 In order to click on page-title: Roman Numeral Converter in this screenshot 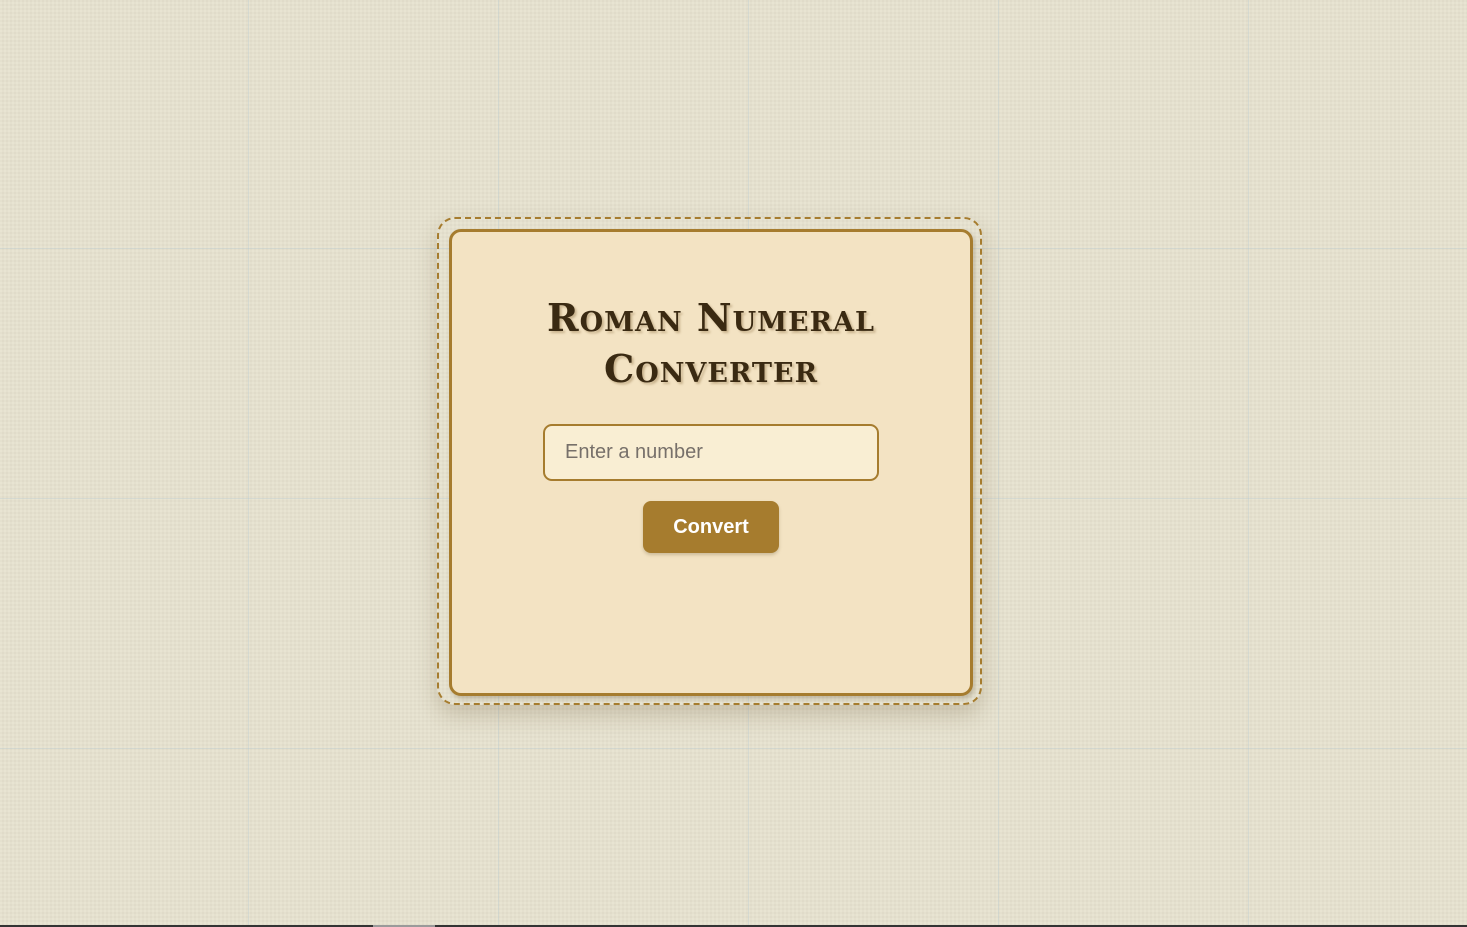, I will do `click(711, 343)`.